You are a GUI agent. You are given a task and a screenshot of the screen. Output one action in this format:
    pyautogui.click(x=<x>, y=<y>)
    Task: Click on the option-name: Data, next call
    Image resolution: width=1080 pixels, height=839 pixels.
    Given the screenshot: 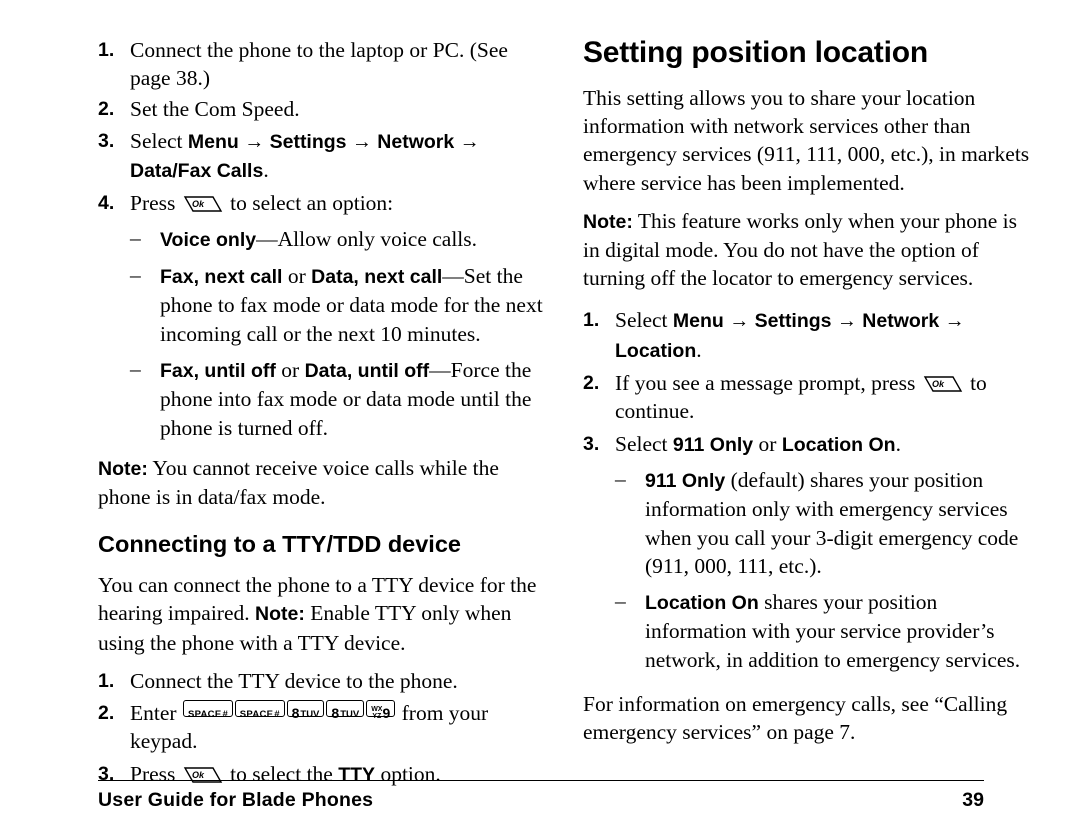 What is the action you would take?
    pyautogui.click(x=377, y=277)
    